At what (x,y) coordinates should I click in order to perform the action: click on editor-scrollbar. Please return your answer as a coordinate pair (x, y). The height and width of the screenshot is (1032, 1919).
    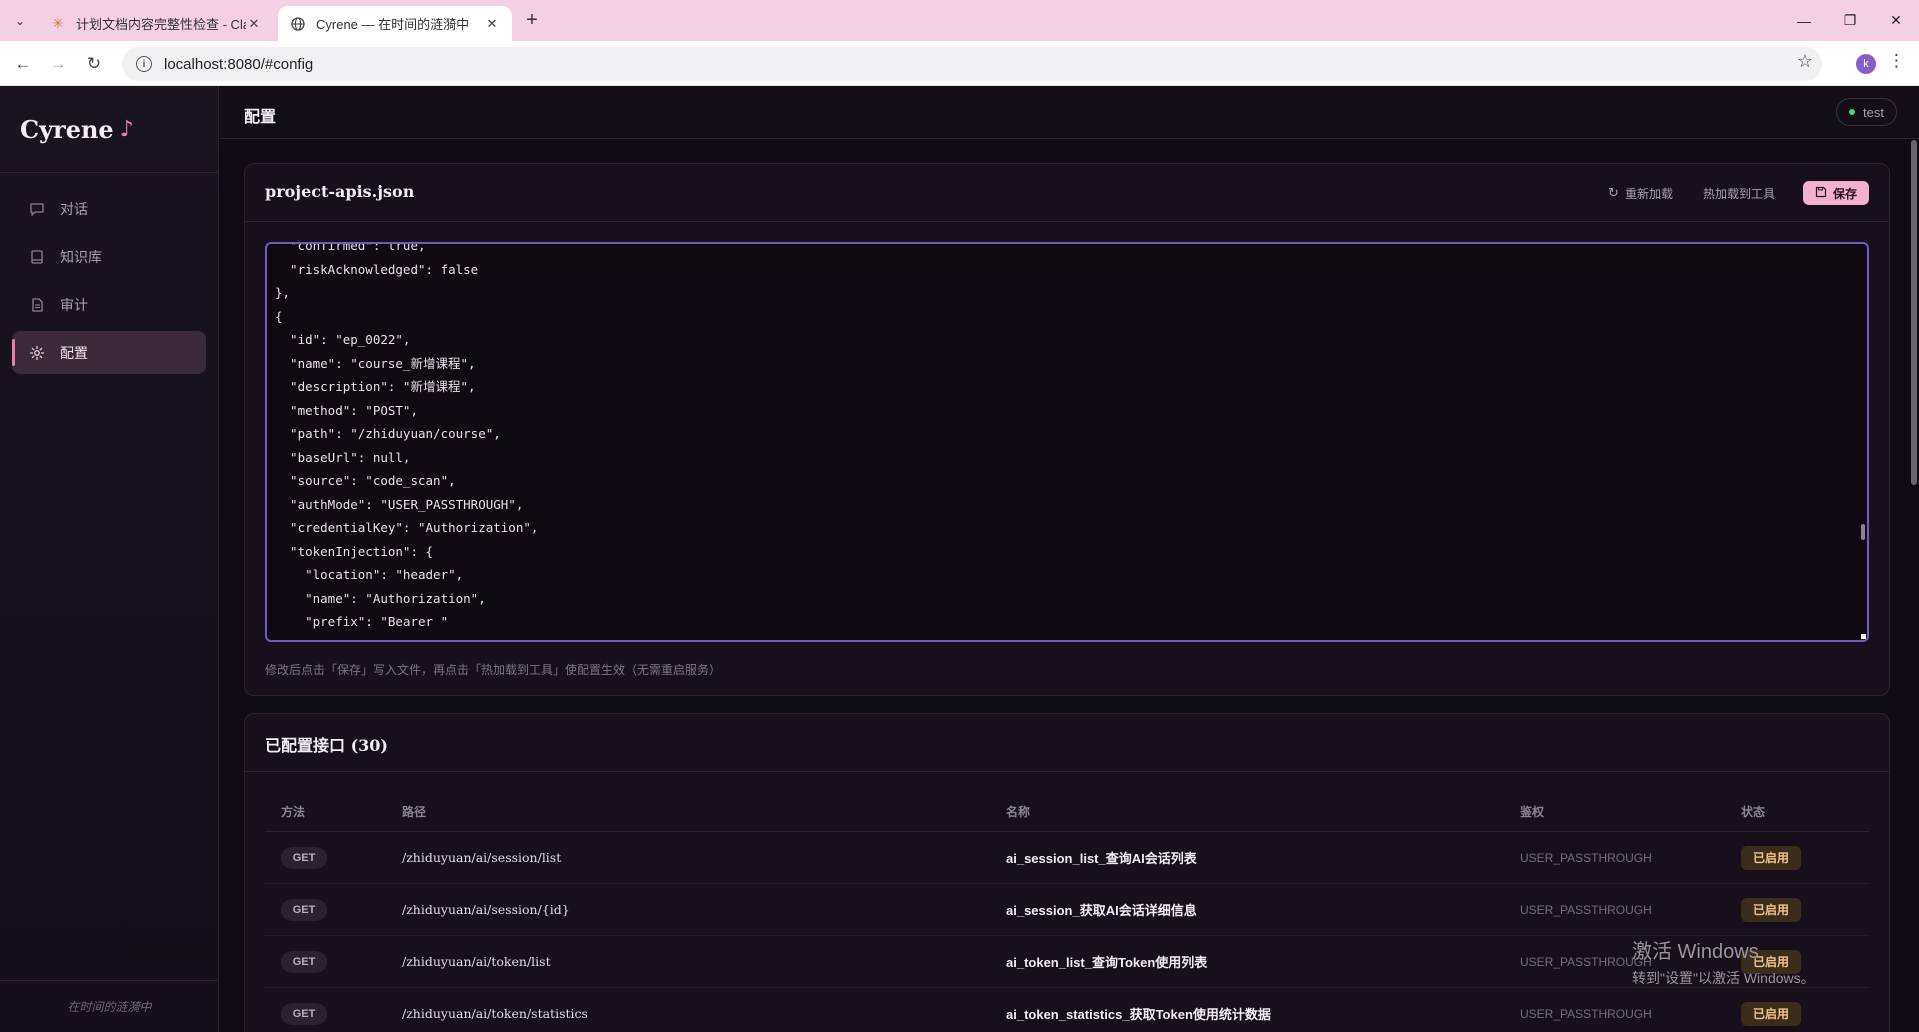
    Looking at the image, I should click on (1863, 532).